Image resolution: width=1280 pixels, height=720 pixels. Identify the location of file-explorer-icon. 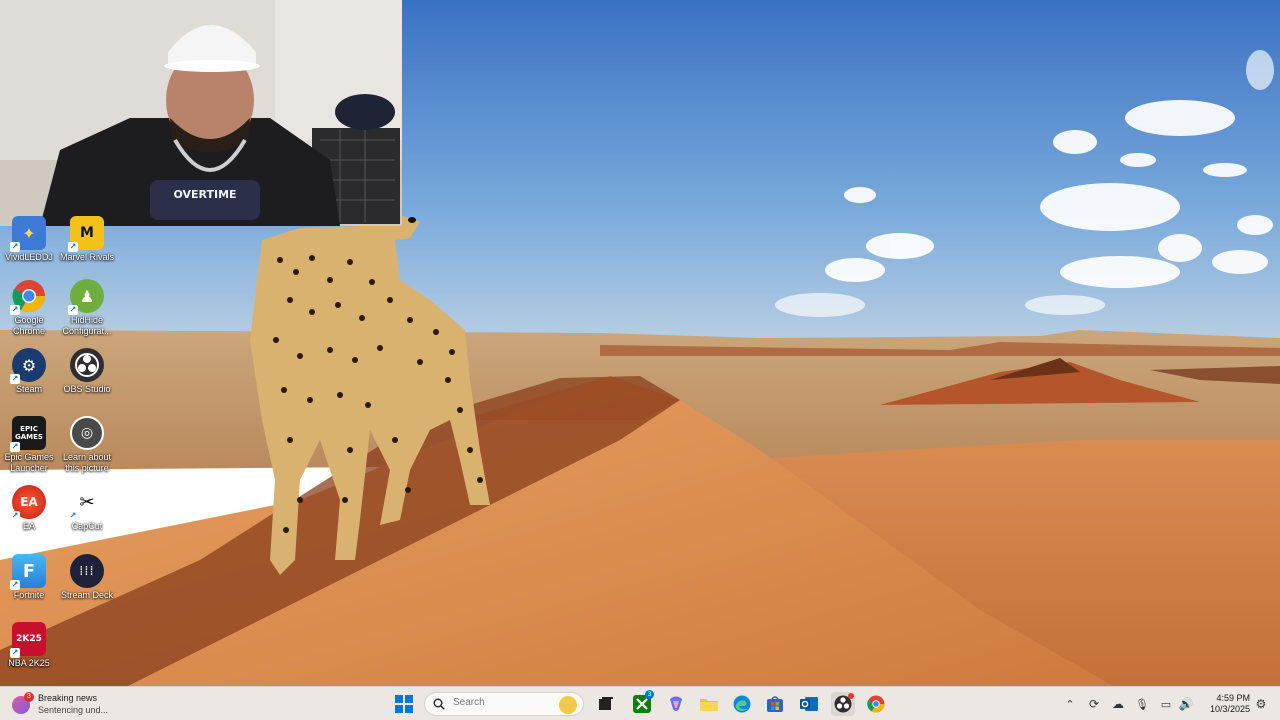
(709, 704).